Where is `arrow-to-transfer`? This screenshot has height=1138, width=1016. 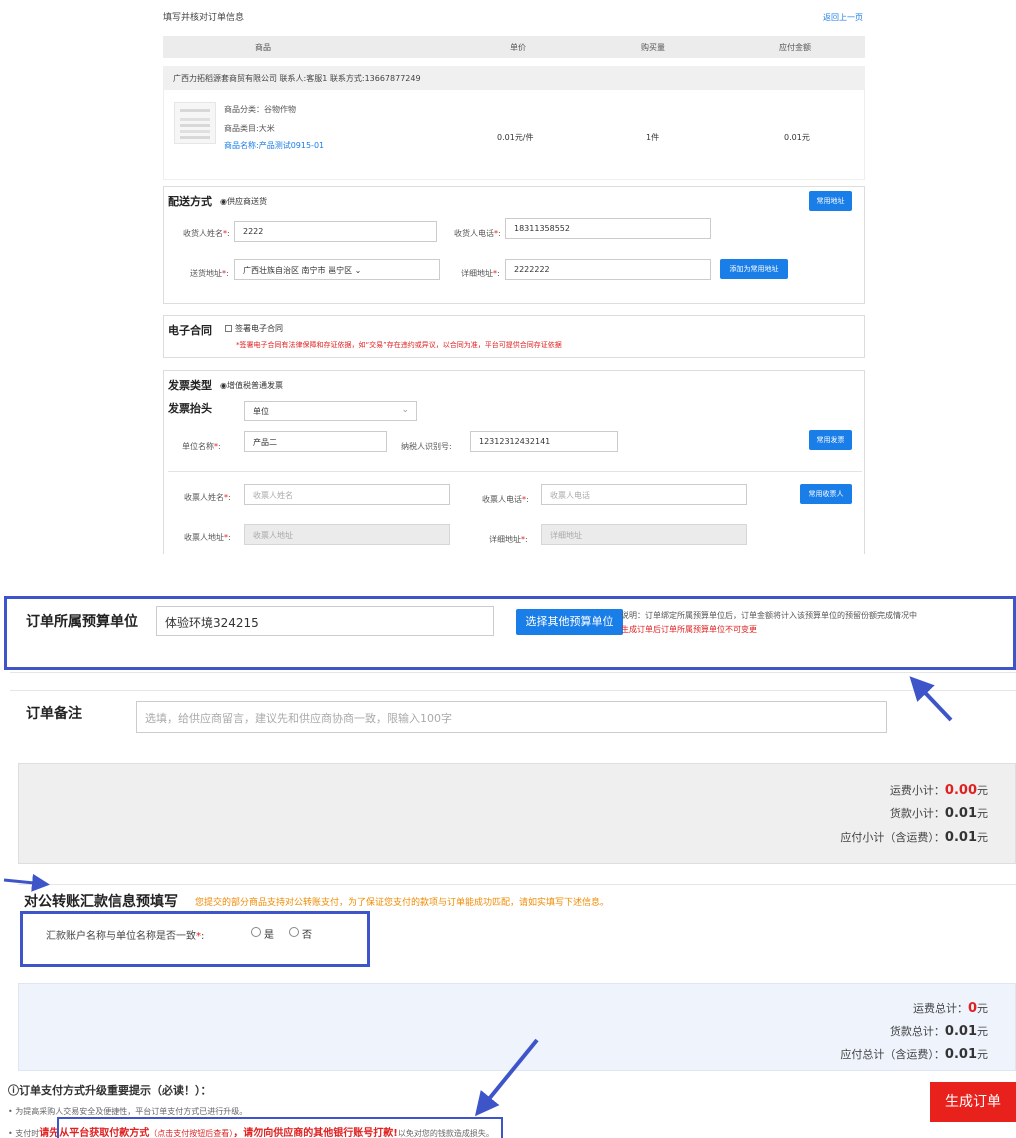 arrow-to-transfer is located at coordinates (26, 882).